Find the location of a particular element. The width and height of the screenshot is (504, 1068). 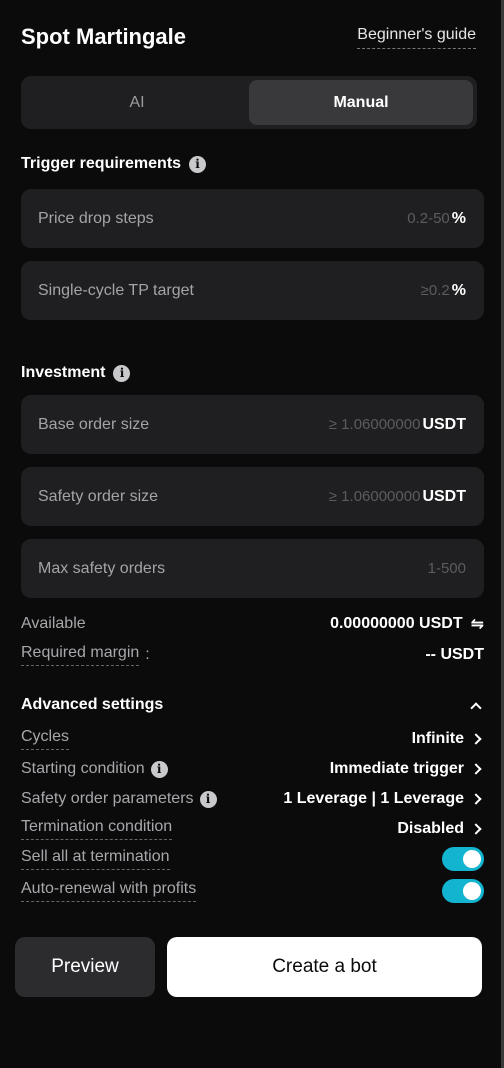

row-label-wrap: Cycles is located at coordinates (45, 739).